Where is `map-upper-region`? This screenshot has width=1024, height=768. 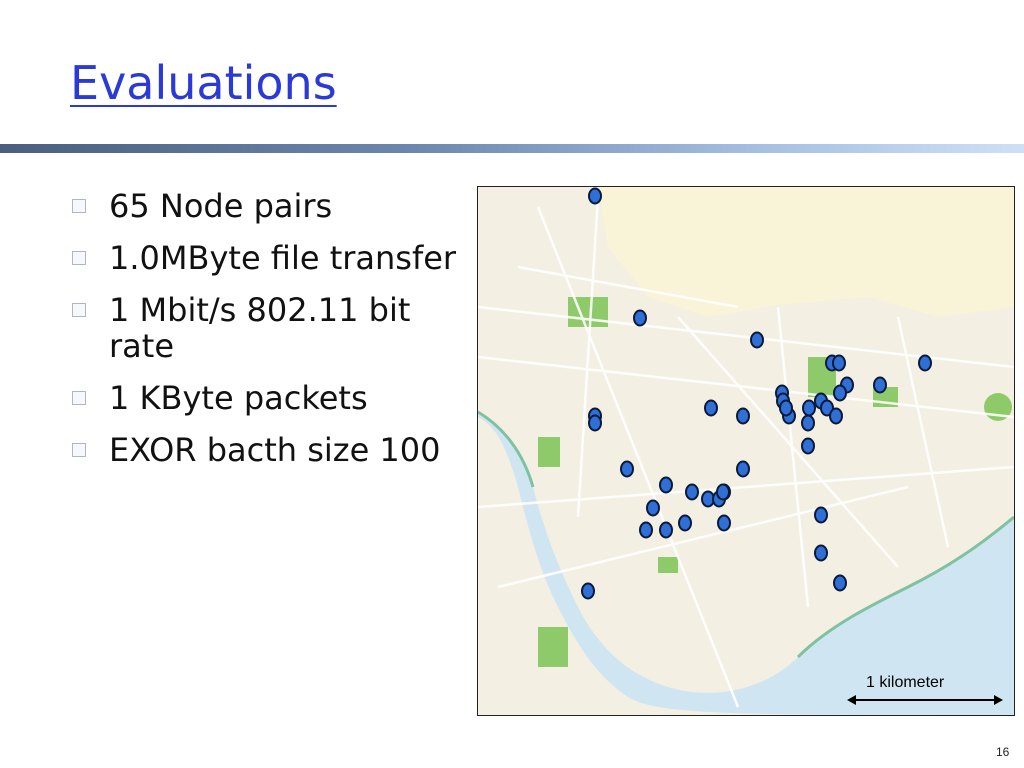
map-upper-region is located at coordinates (806, 252).